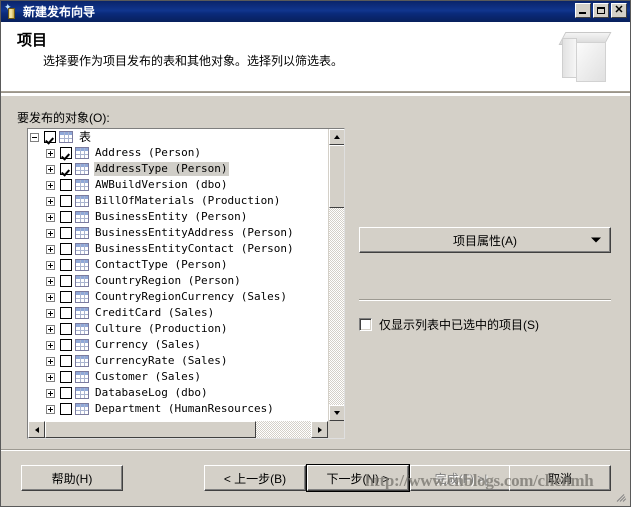  Describe the element at coordinates (621, 497) in the screenshot. I see `resize-grip-icon` at that location.